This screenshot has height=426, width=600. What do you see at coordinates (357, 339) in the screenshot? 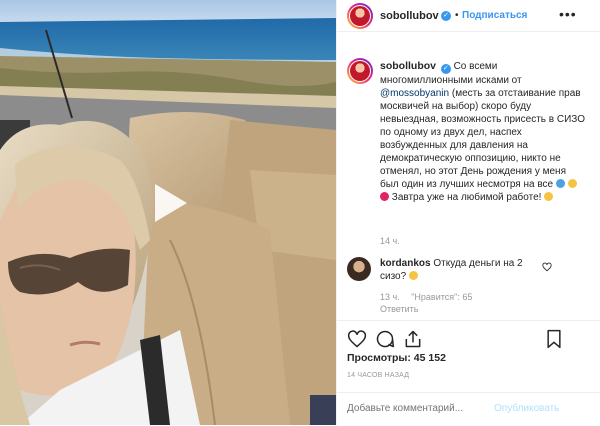
I see `heart-icon` at bounding box center [357, 339].